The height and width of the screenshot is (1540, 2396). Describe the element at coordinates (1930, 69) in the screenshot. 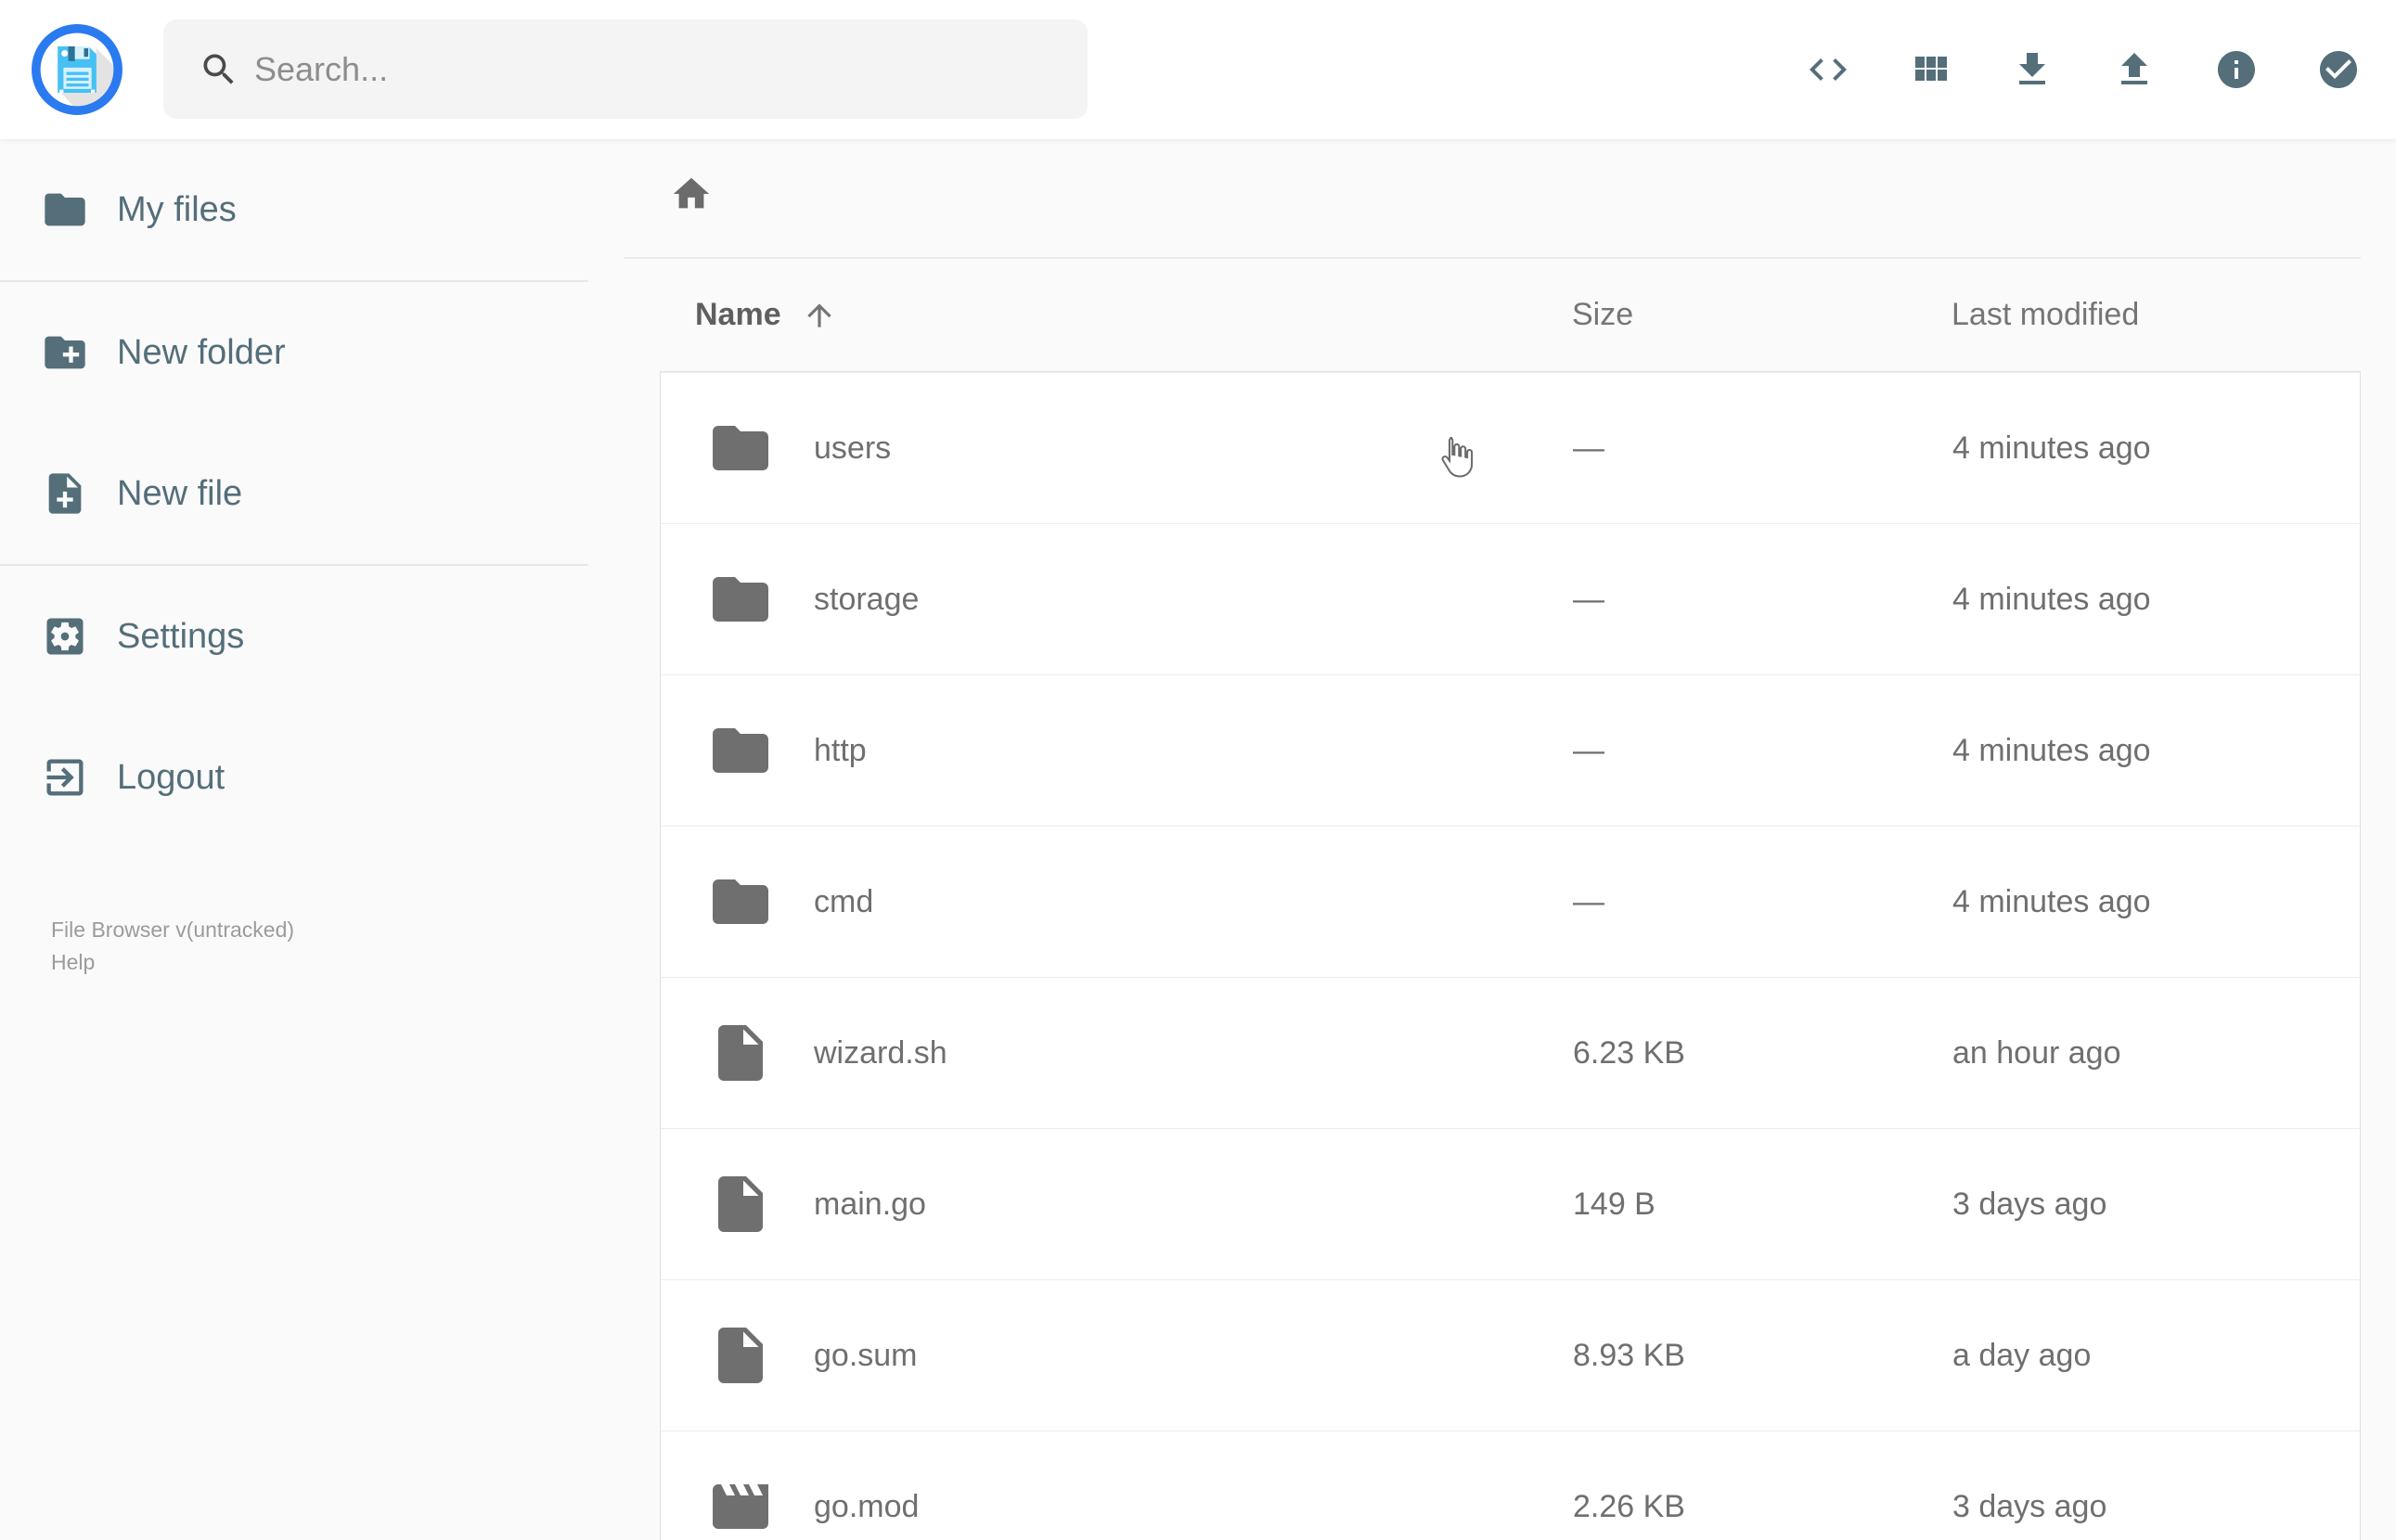

I see `switch-view-icon` at that location.